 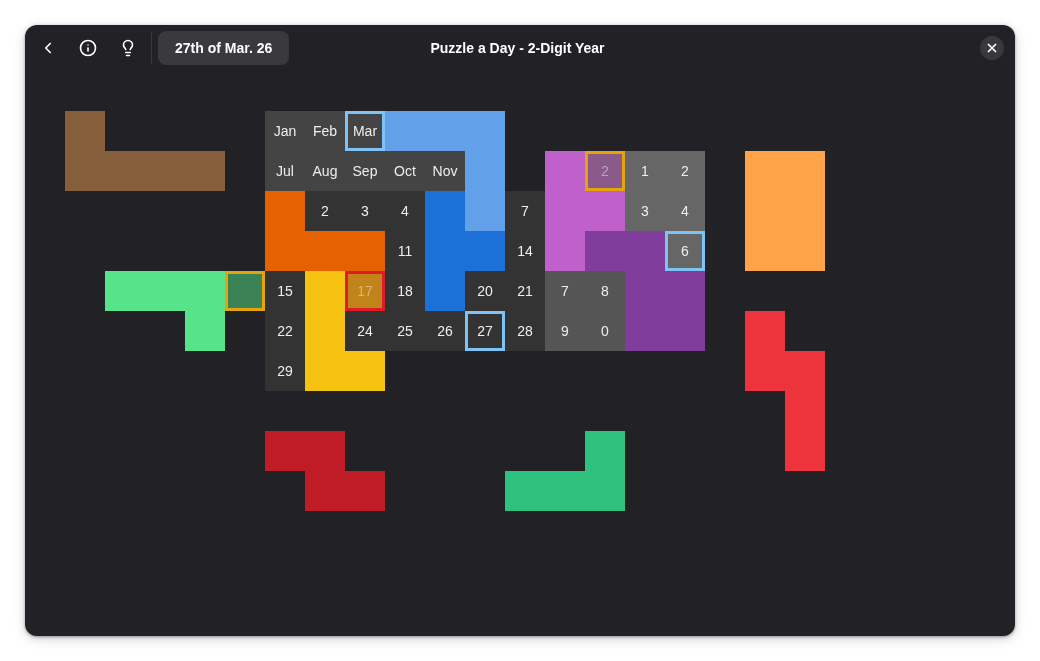 I want to click on board-cell: 29, so click(x=285, y=371).